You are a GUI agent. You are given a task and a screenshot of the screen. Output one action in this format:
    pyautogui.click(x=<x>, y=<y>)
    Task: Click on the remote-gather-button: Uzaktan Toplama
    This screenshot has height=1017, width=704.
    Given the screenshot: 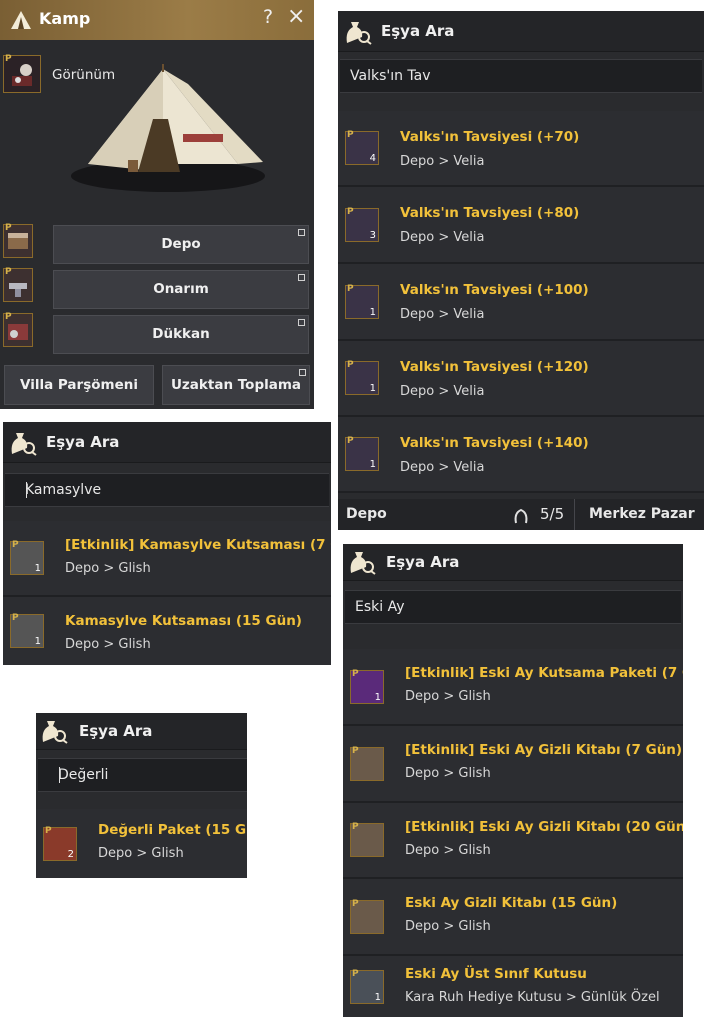 What is the action you would take?
    pyautogui.click(x=236, y=385)
    